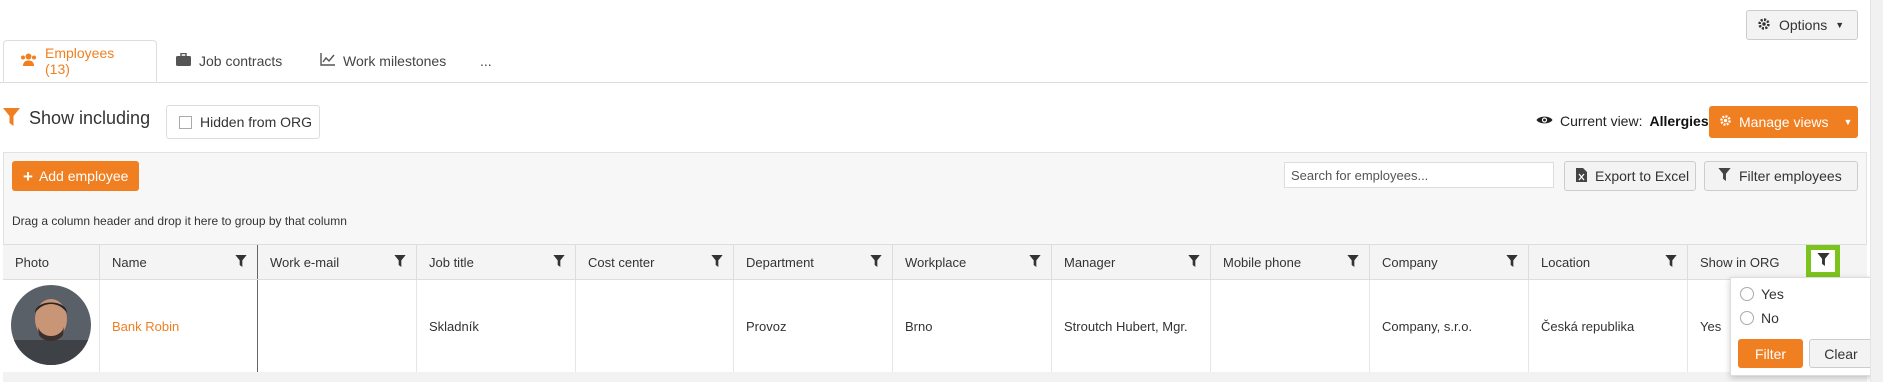 This screenshot has width=1883, height=382. What do you see at coordinates (1130, 262) in the screenshot?
I see `column-header-manager: Manager` at bounding box center [1130, 262].